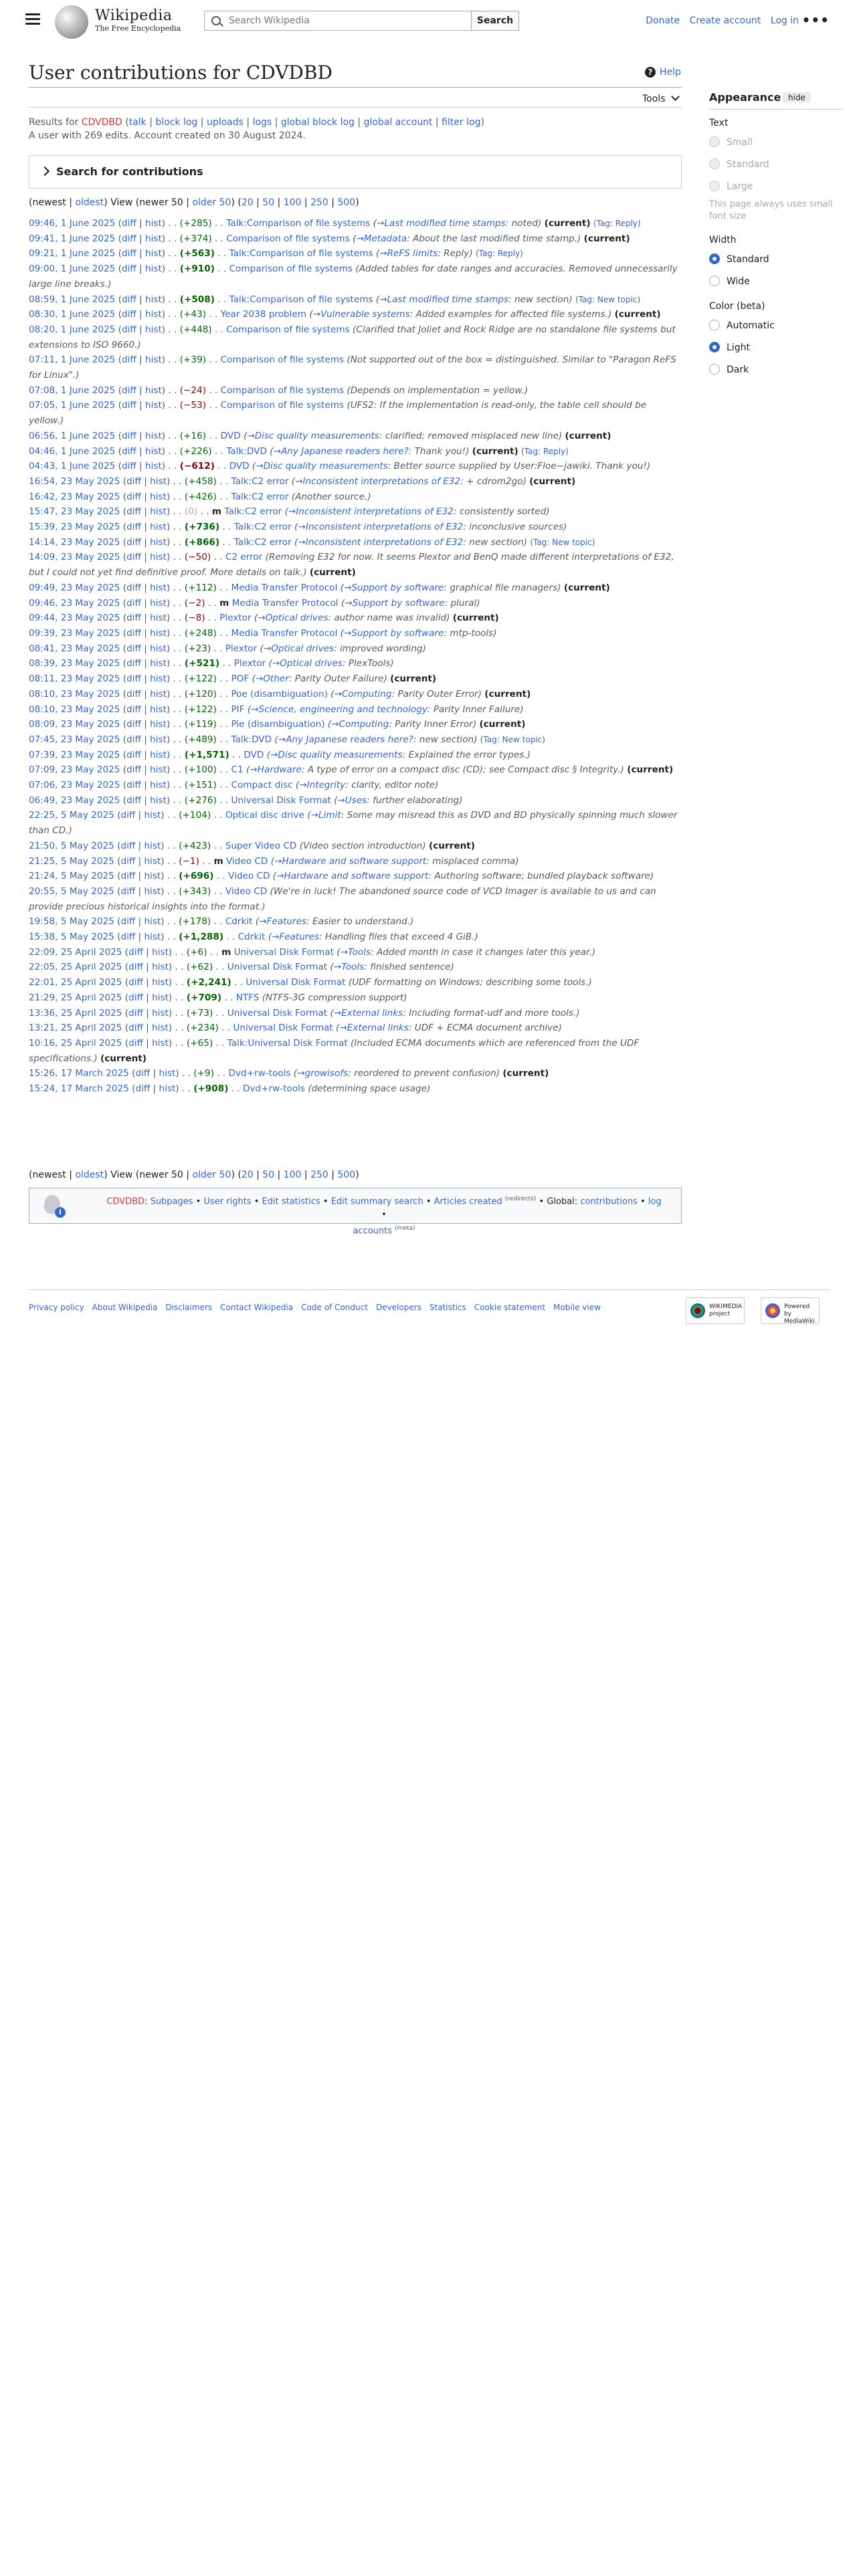 The height and width of the screenshot is (2576, 859). I want to click on color-dark-radio: Dark, so click(776, 370).